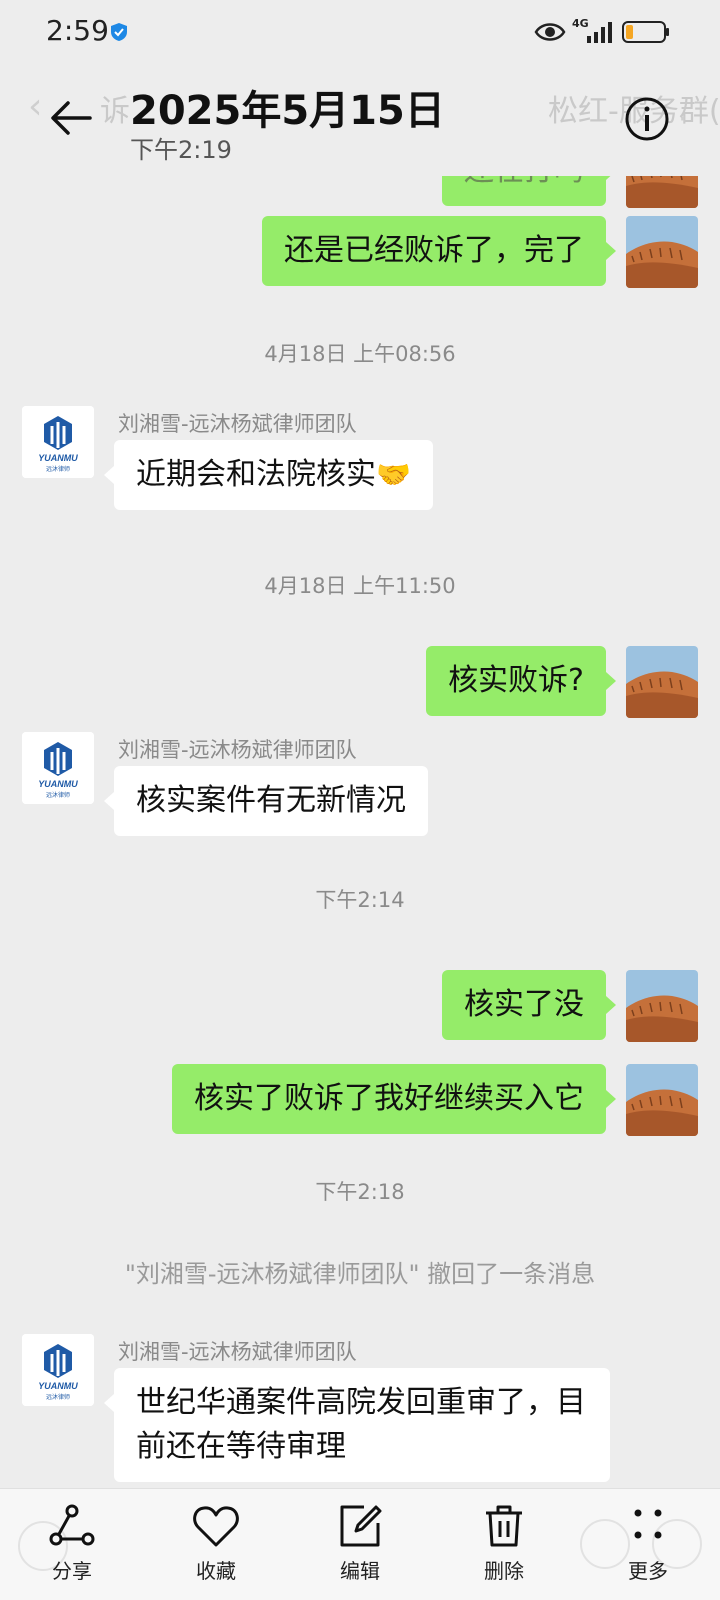 This screenshot has width=720, height=1600. What do you see at coordinates (529, 191) in the screenshot?
I see `my-message-bubble: 还在打吗` at bounding box center [529, 191].